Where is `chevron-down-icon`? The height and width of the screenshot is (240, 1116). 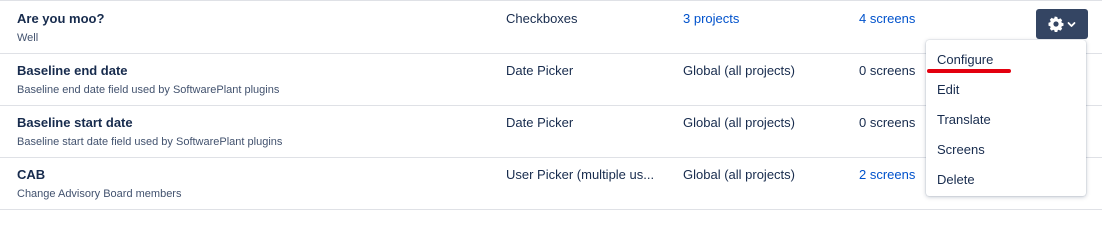
chevron-down-icon is located at coordinates (1071, 24).